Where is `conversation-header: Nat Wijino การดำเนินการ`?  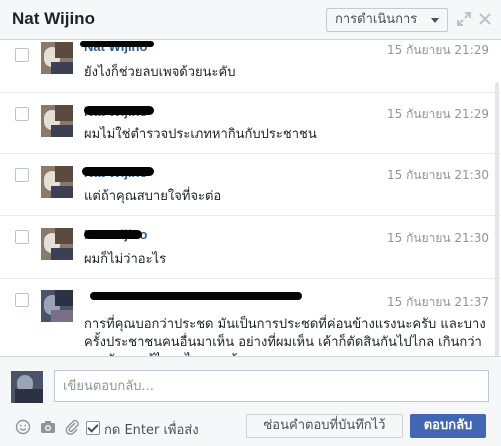 conversation-header: Nat Wijino การดำเนินการ is located at coordinates (250, 20).